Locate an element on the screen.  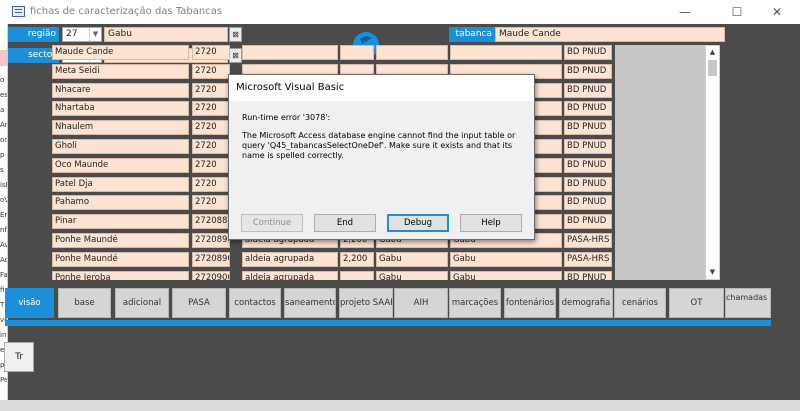
end-button: End is located at coordinates (345, 223).